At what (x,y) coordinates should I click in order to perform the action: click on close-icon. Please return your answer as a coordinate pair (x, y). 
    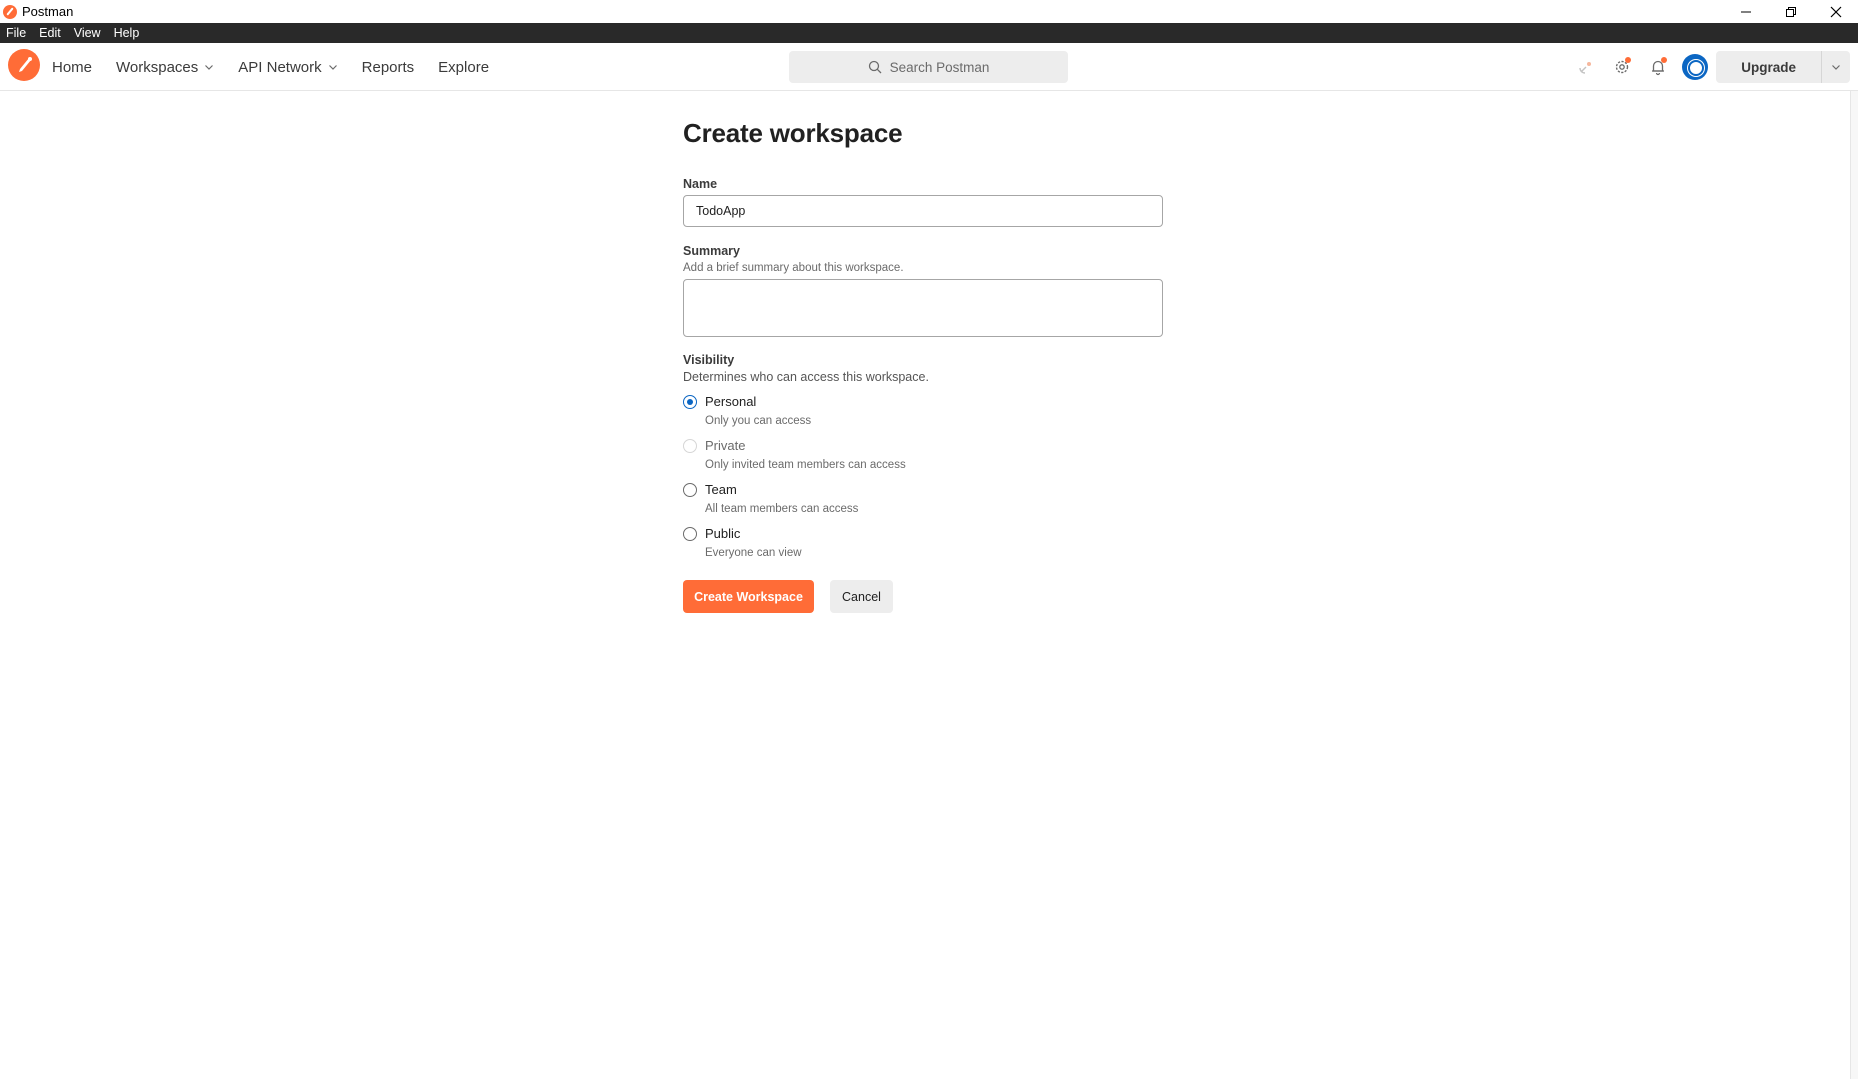
    Looking at the image, I should click on (1835, 11).